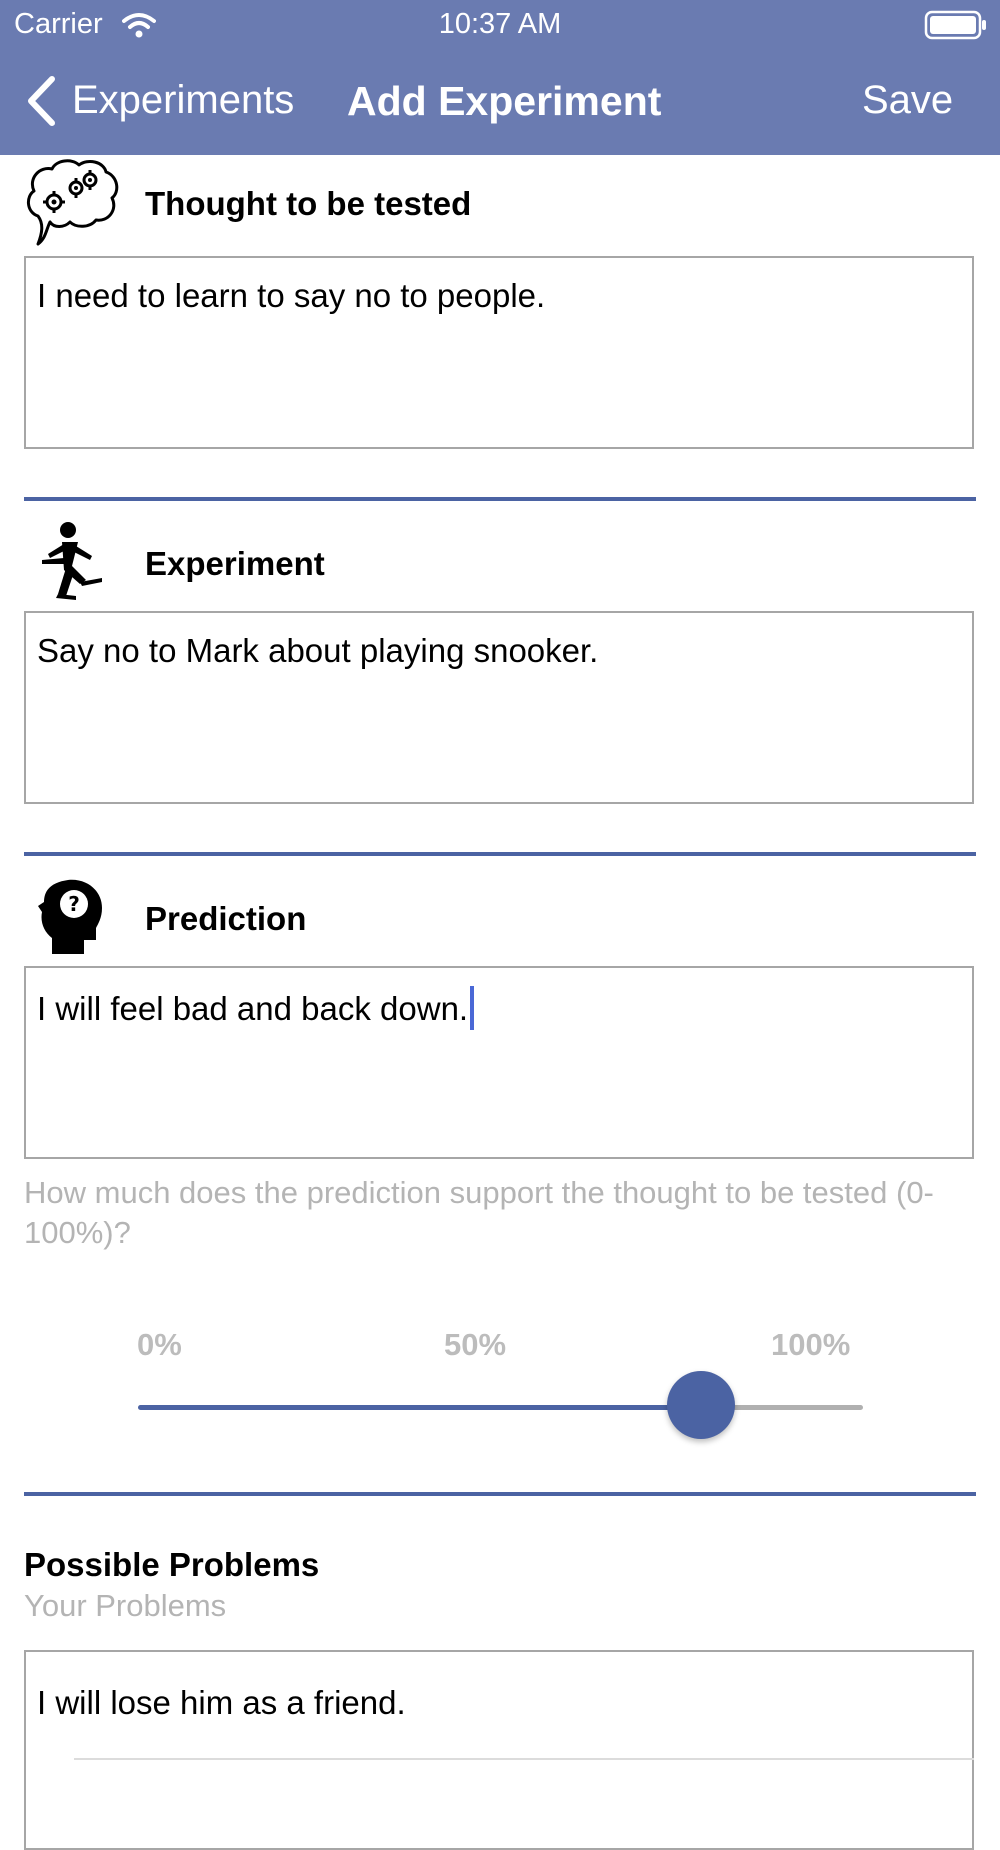  What do you see at coordinates (811, 1344) in the screenshot?
I see `slider-tick-100: 100%` at bounding box center [811, 1344].